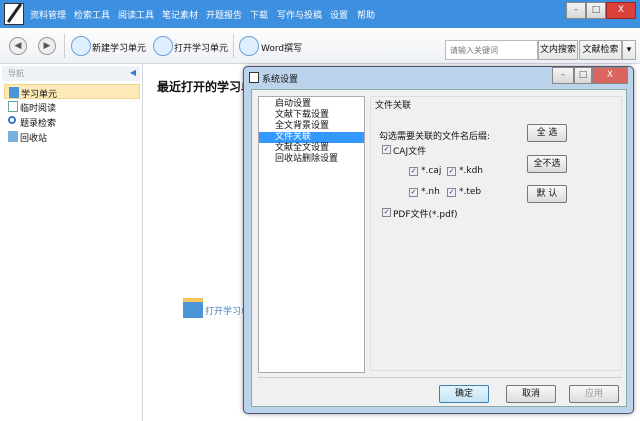 This screenshot has height=421, width=640. Describe the element at coordinates (366, 14) in the screenshot. I see `menu-help: 帮助` at that location.